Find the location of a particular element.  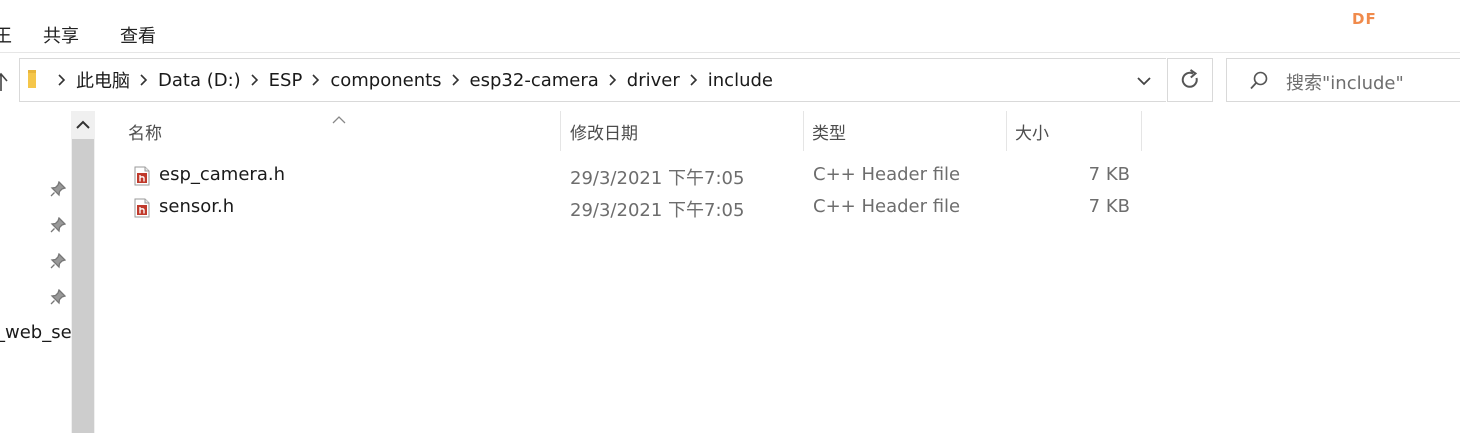

ribbon-tab-partial: 王 is located at coordinates (6, 35).